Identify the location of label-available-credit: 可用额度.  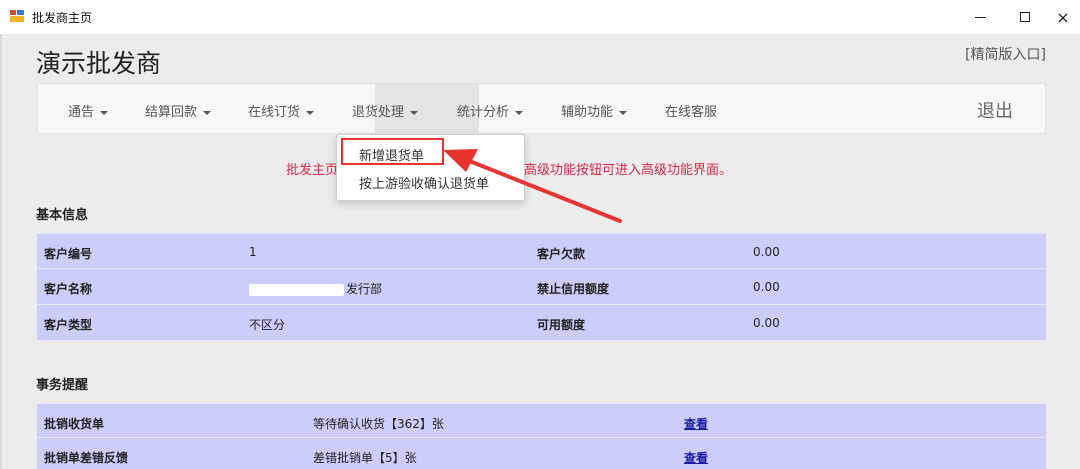
(561, 325).